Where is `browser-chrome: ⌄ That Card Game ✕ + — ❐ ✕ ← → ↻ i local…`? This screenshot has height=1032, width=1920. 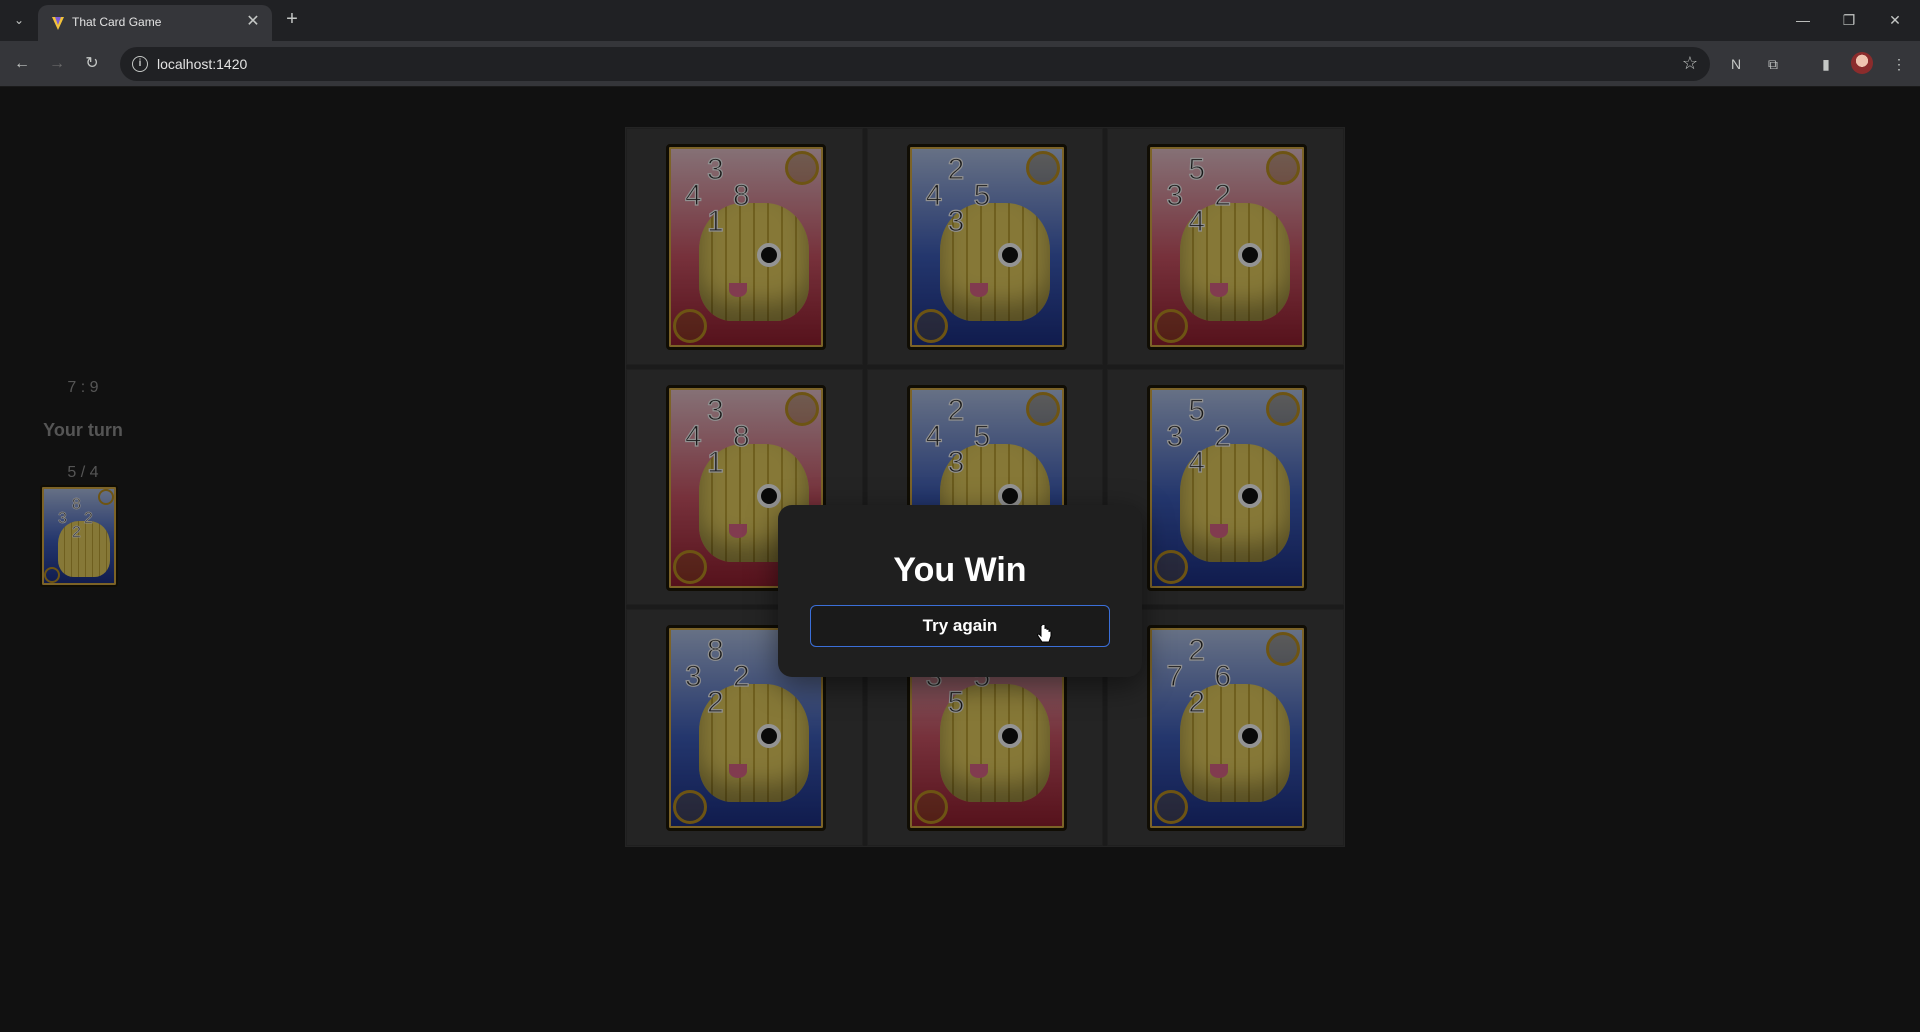
browser-chrome: ⌄ That Card Game ✕ + — ❐ ✕ ← → ↻ i local… is located at coordinates (960, 43).